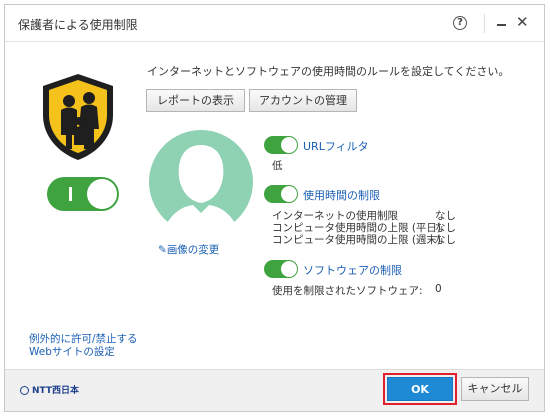 The image size is (550, 417). Describe the element at coordinates (193, 250) in the screenshot. I see `change-image-label: 画像の変更` at that location.